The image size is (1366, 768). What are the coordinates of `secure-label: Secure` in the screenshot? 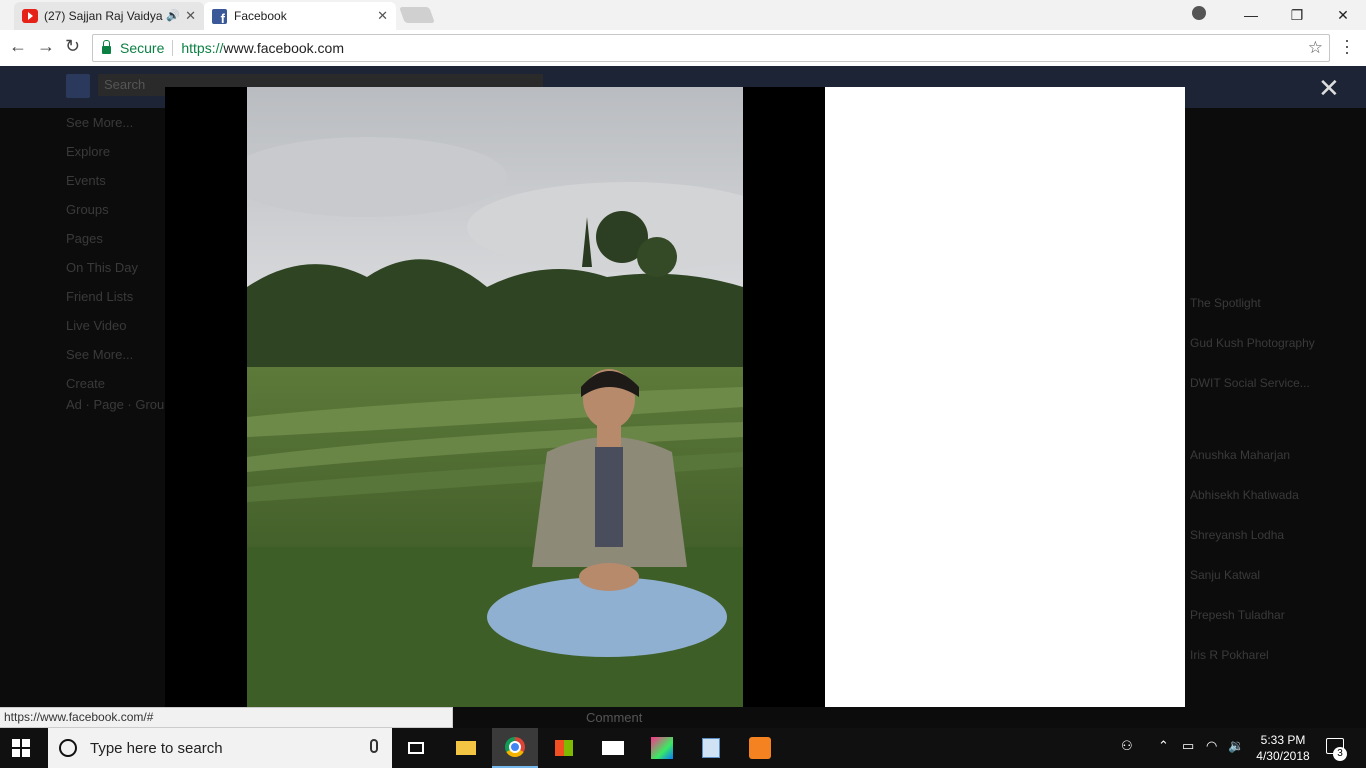 It's located at (142, 48).